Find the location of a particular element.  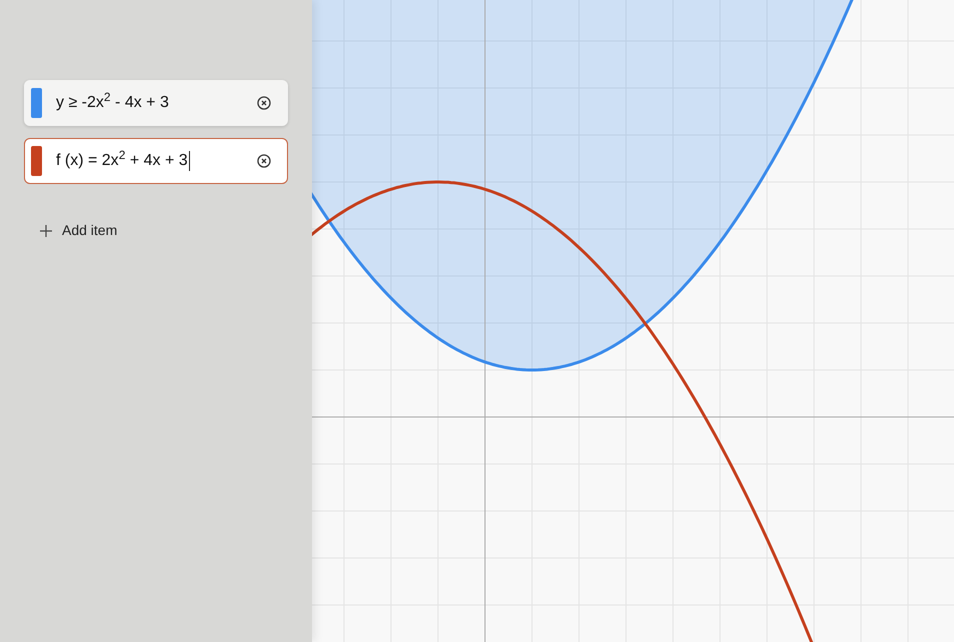

expression-row: f (x) = 2x$^{2}$ + 4x + 3 is located at coordinates (156, 161).